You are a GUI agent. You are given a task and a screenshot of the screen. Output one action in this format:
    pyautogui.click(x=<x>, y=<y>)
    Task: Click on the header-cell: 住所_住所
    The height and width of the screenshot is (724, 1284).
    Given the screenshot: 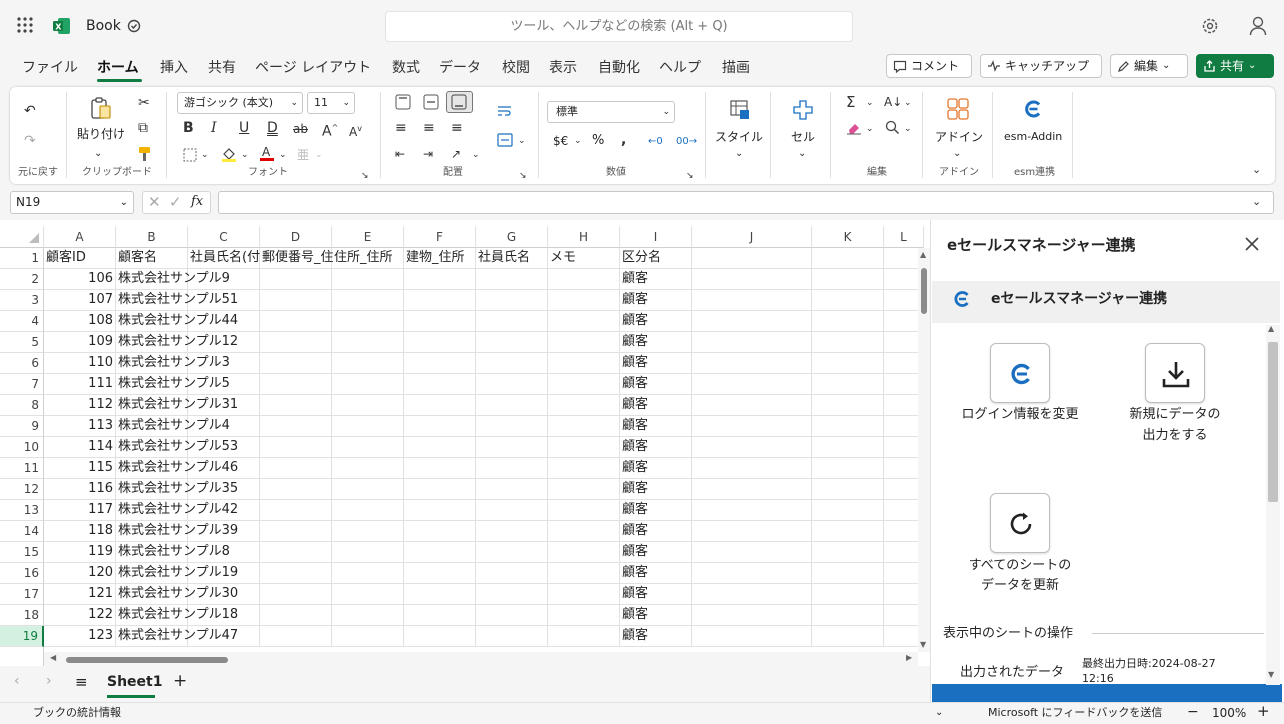 What is the action you would take?
    pyautogui.click(x=368, y=258)
    